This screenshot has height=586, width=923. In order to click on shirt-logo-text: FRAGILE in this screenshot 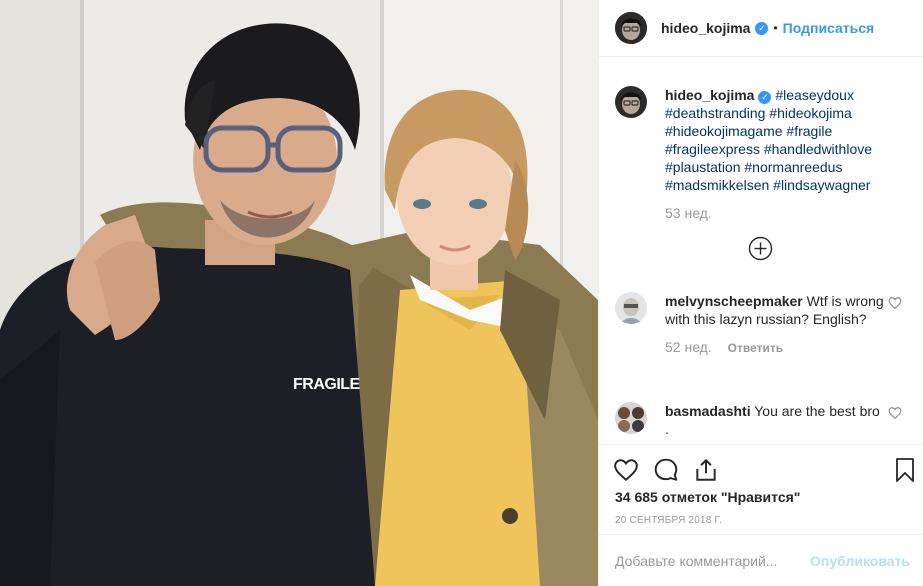, I will do `click(326, 384)`.